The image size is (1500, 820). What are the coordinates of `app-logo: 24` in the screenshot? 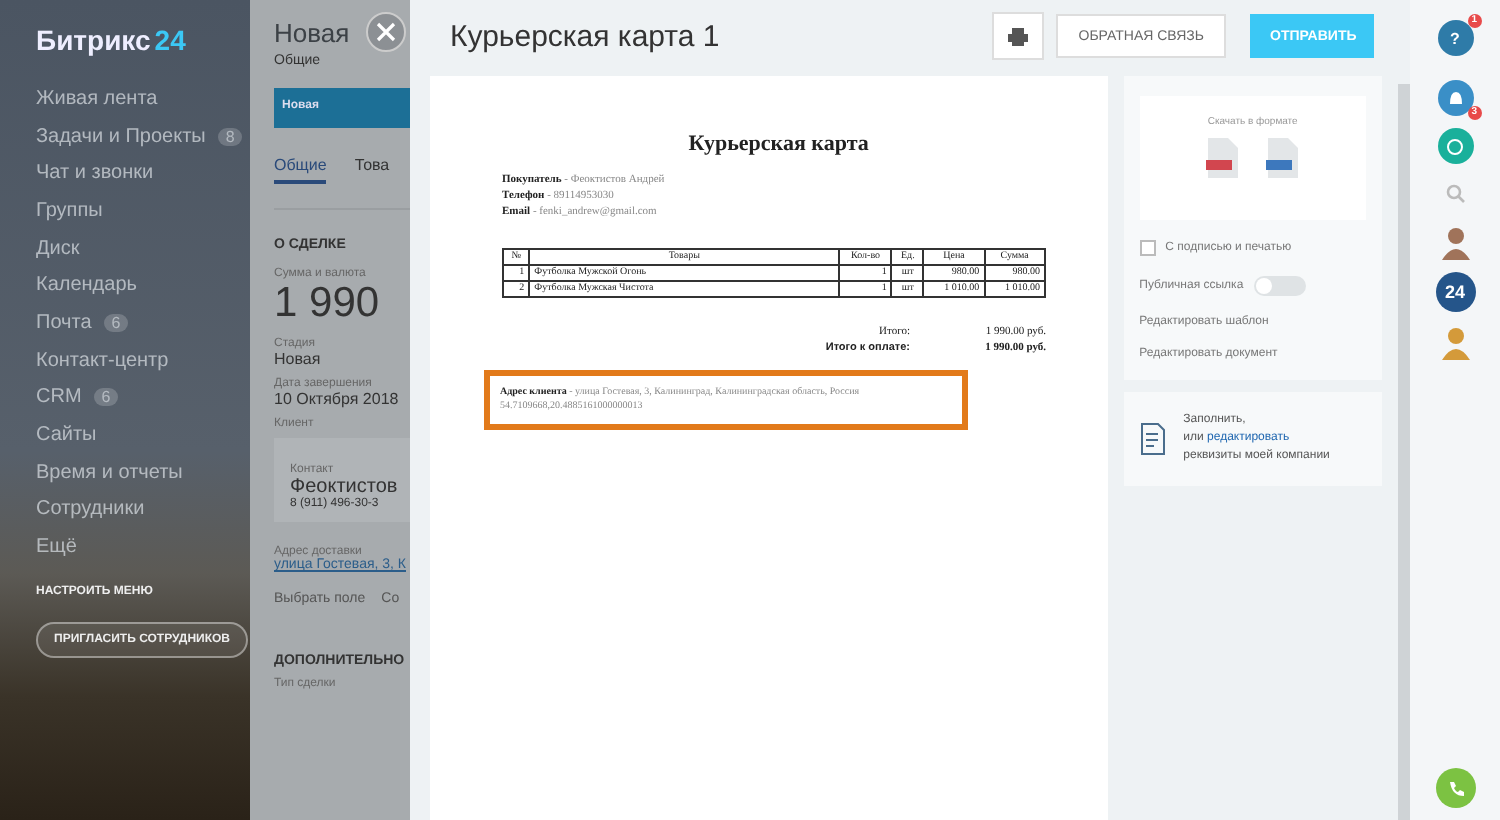 It's located at (1455, 292).